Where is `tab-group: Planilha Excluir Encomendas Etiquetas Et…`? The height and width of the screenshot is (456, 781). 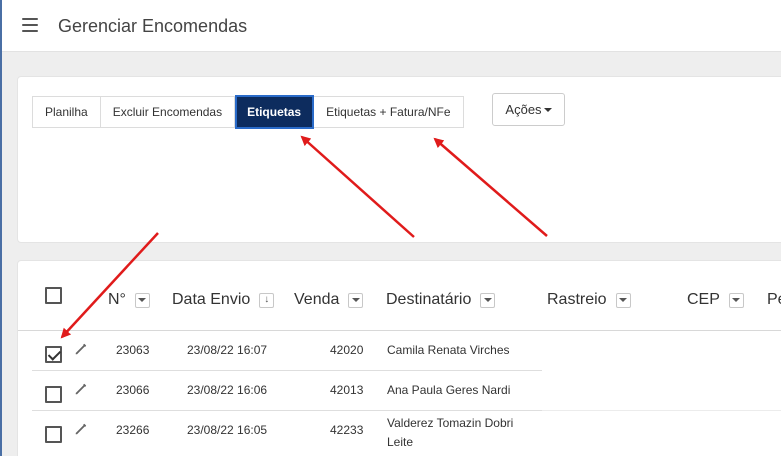
tab-group: Planilha Excluir Encomendas Etiquetas Et… is located at coordinates (248, 112).